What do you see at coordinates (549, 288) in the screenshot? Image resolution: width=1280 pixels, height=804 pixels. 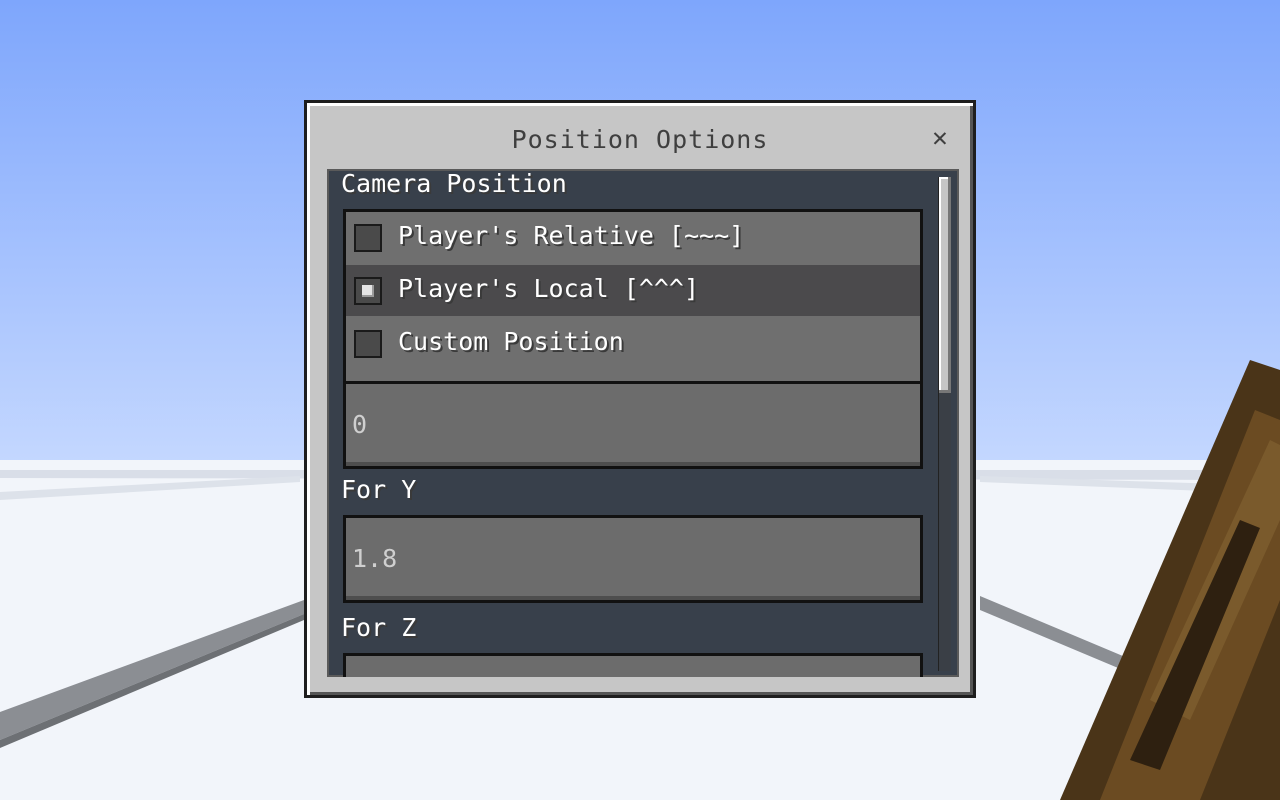 I see `option-label: Player's Local [^^^]` at bounding box center [549, 288].